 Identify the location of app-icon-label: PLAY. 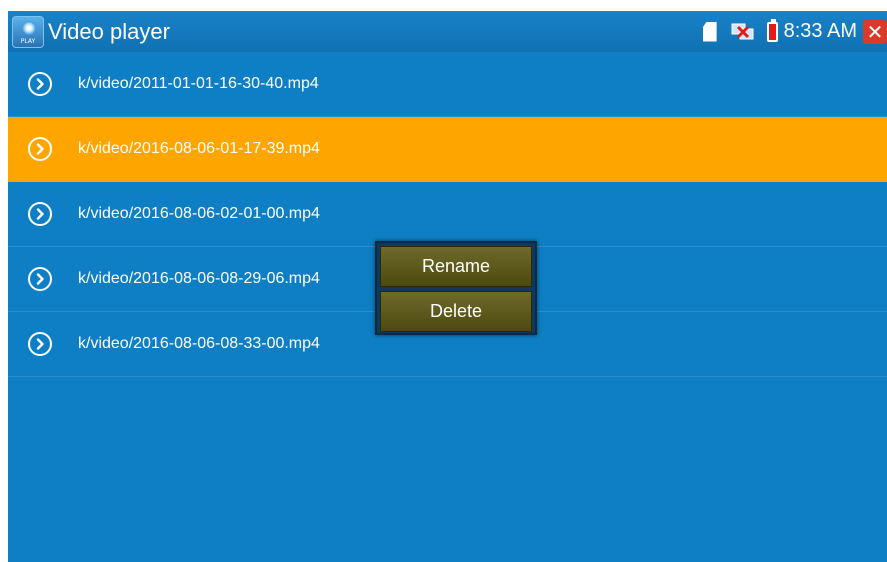
(28, 41).